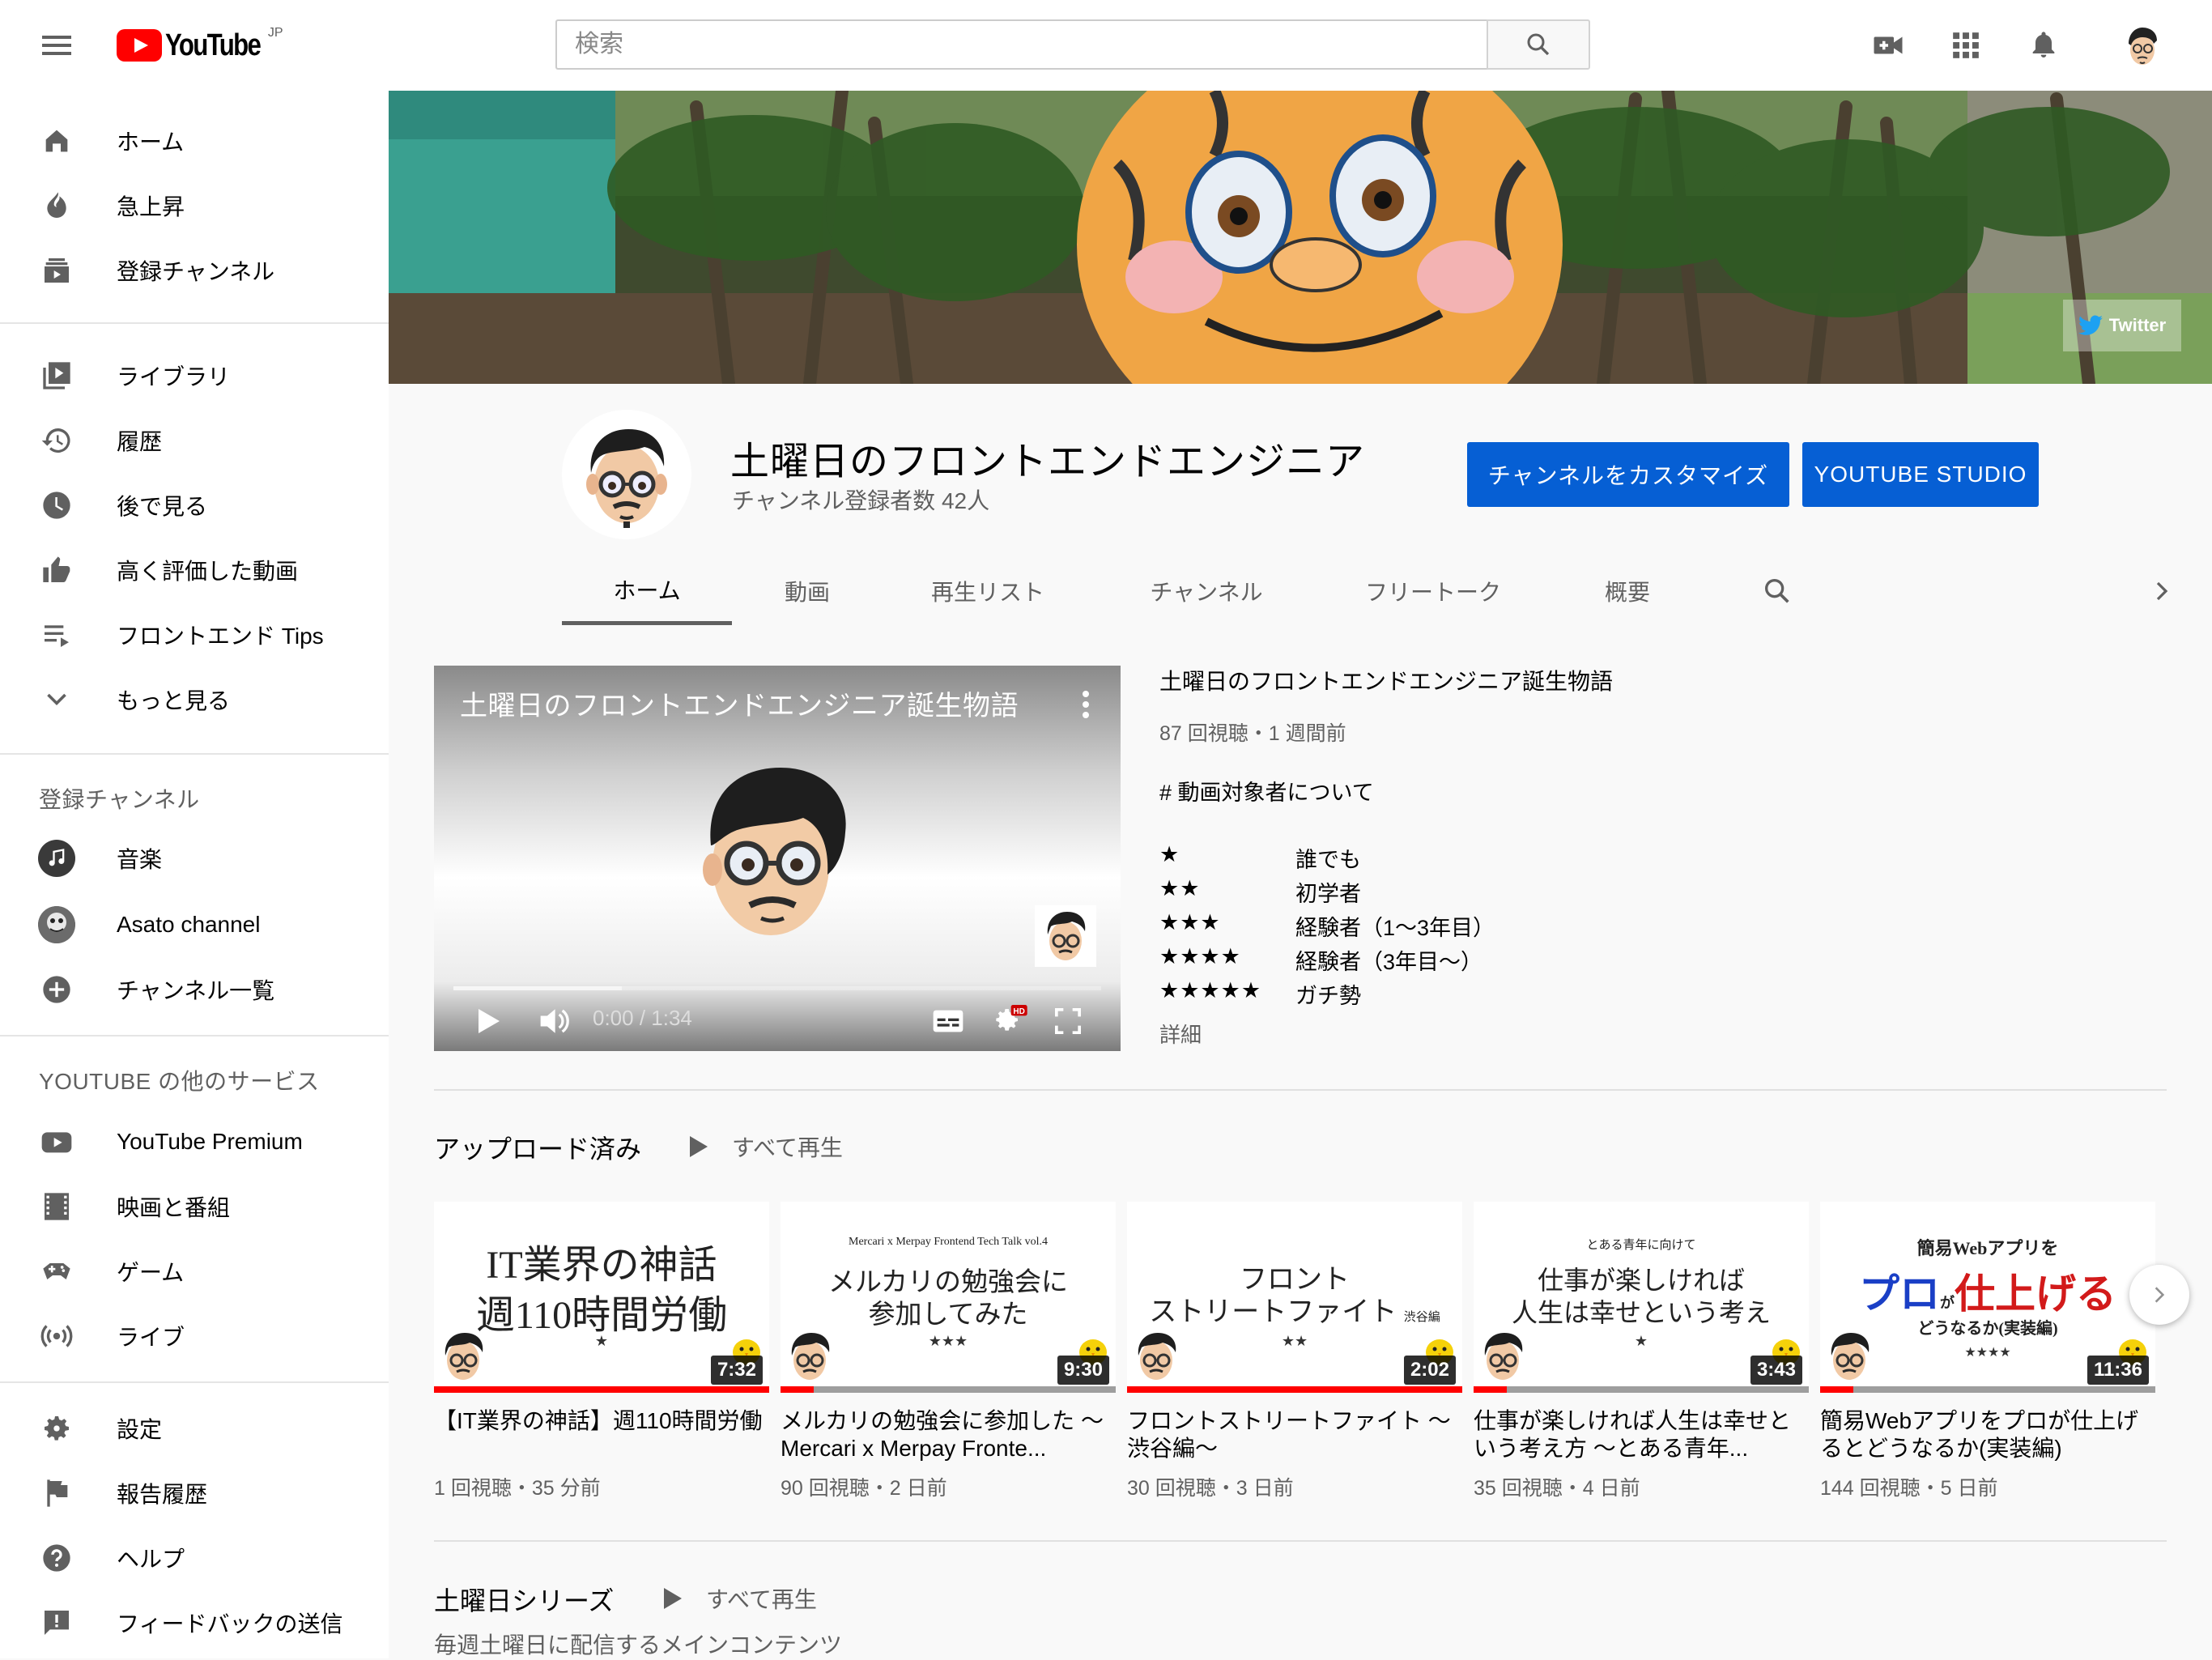  I want to click on sidebar-item-library: ライブラリ, so click(195, 375).